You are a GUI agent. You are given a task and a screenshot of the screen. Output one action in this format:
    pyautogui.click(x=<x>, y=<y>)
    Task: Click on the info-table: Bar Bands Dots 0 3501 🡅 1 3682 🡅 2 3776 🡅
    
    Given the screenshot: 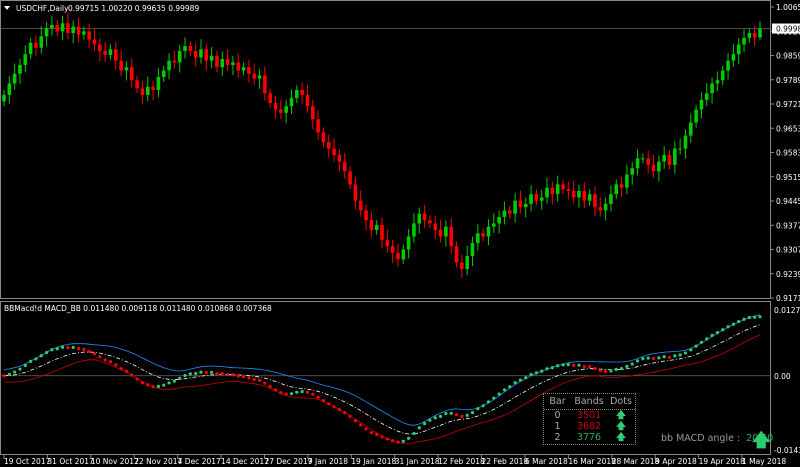 What is the action you would take?
    pyautogui.click(x=589, y=419)
    